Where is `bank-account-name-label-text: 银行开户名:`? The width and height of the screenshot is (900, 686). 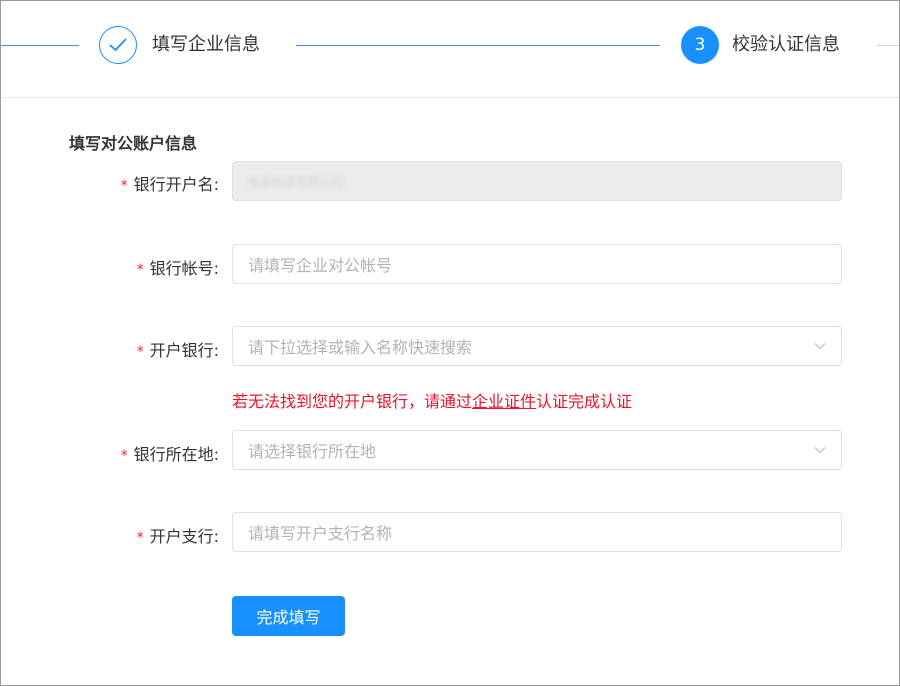 bank-account-name-label-text: 银行开户名: is located at coordinates (176, 184).